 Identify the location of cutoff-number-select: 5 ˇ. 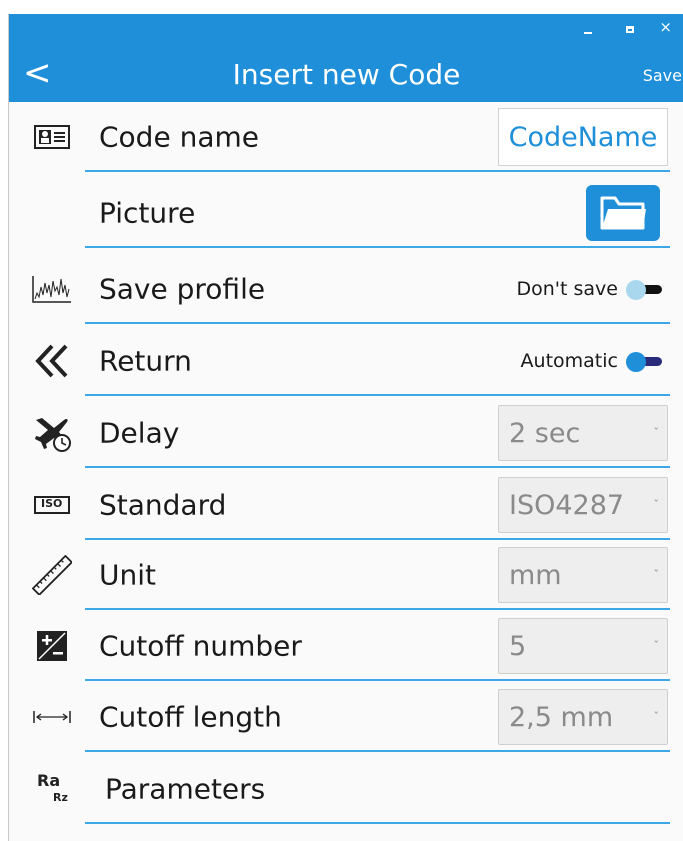
(583, 646).